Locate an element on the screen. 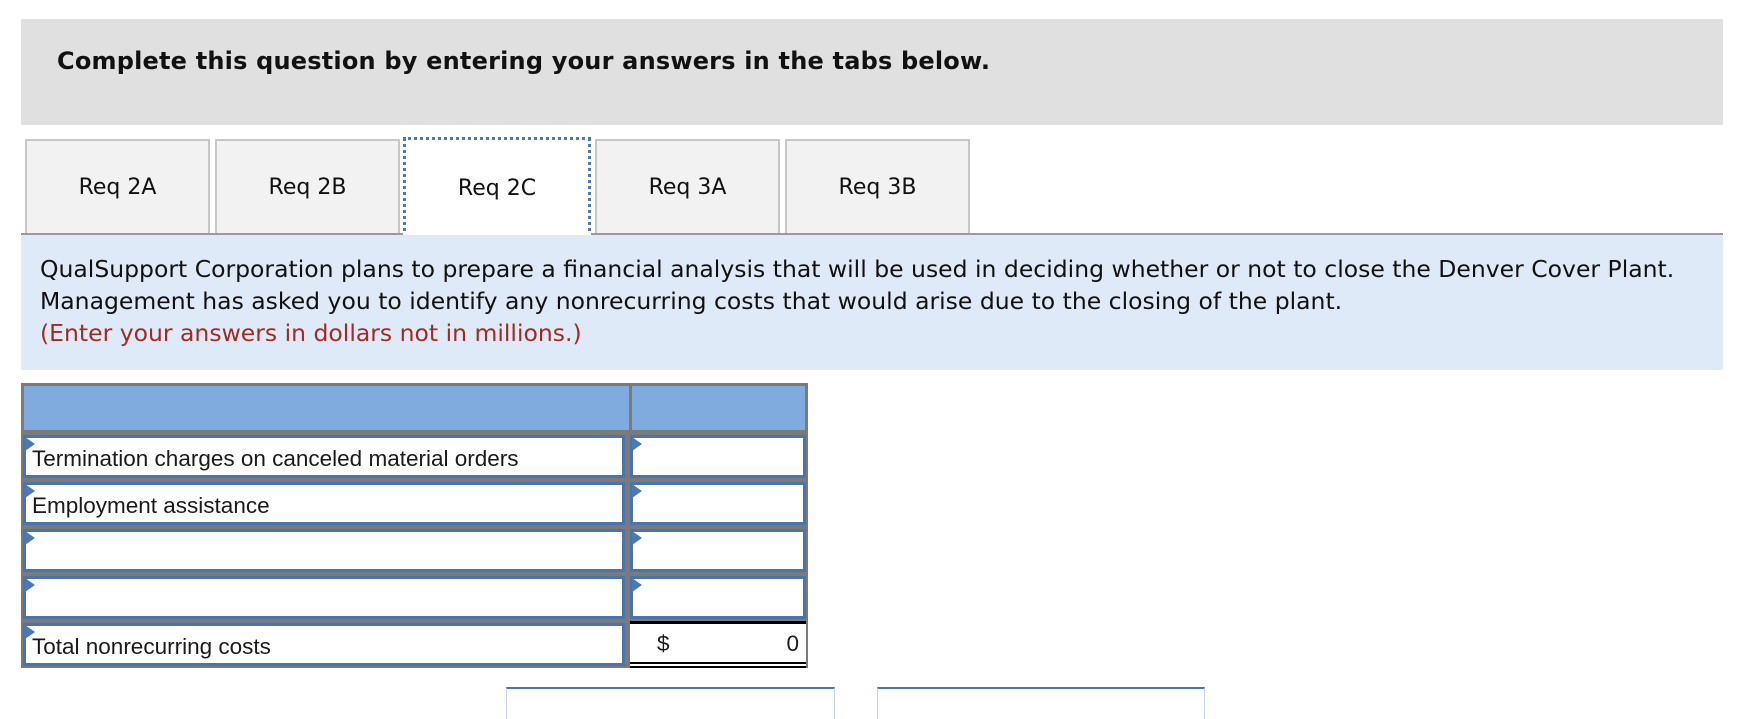  row-label: Employment assistance is located at coordinates (151, 505).